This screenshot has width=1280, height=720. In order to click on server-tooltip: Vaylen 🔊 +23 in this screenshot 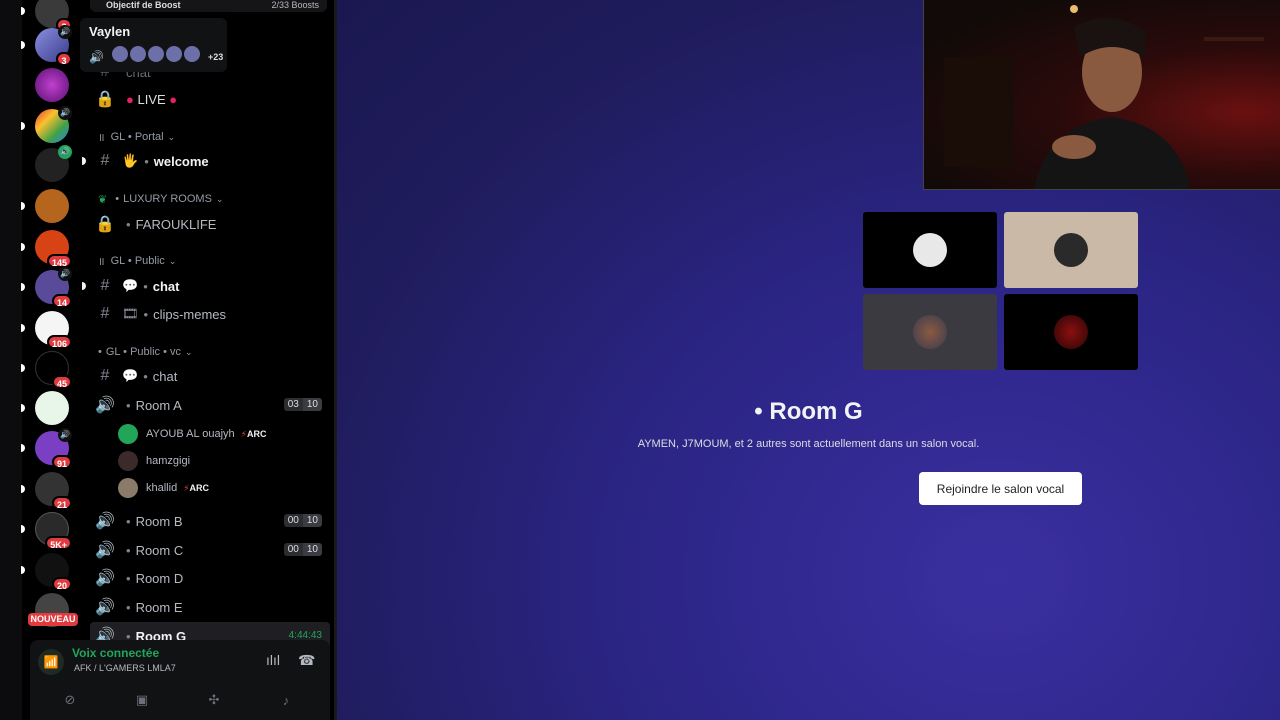, I will do `click(153, 45)`.